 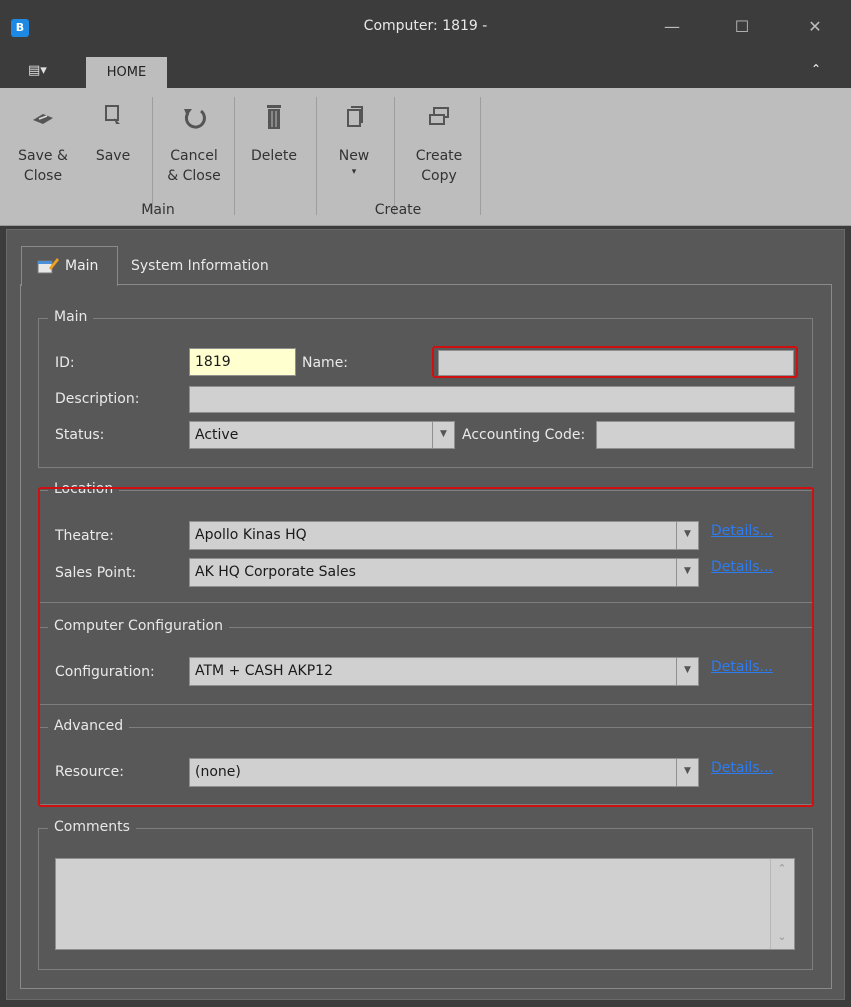 I want to click on name-field, so click(x=616, y=363).